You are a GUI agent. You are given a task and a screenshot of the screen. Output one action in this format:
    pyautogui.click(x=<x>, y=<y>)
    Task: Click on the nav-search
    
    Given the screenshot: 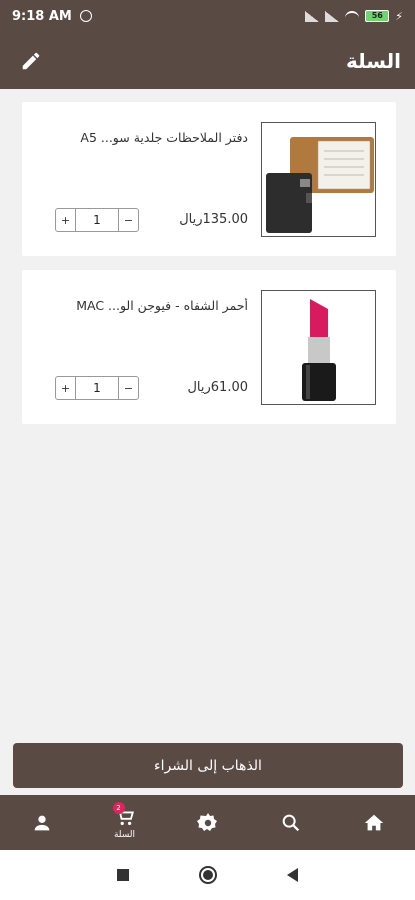 What is the action you would take?
    pyautogui.click(x=291, y=823)
    